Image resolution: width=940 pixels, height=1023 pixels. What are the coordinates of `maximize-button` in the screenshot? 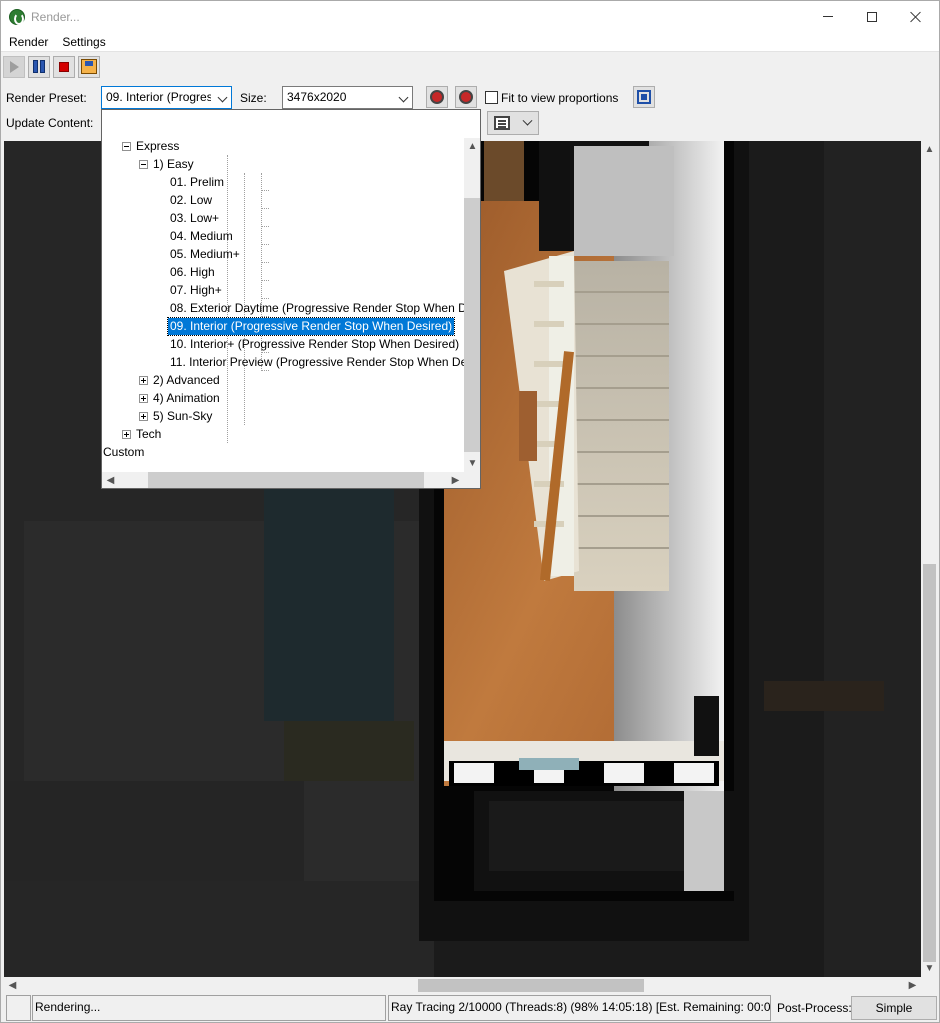 It's located at (872, 16).